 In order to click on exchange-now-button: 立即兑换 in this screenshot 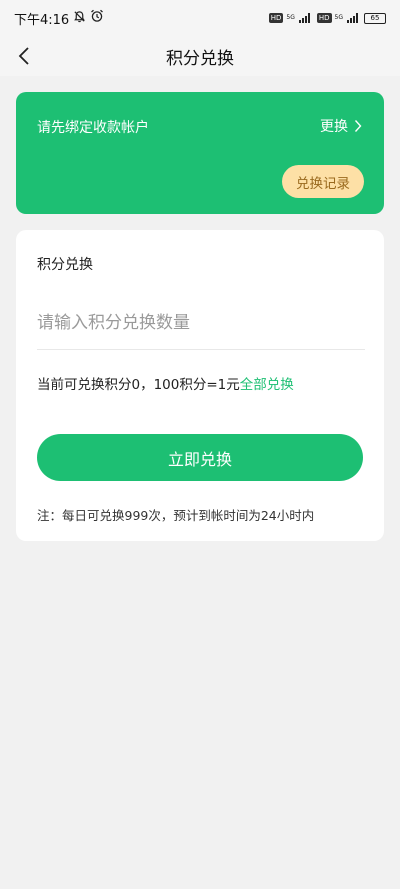, I will do `click(200, 457)`.